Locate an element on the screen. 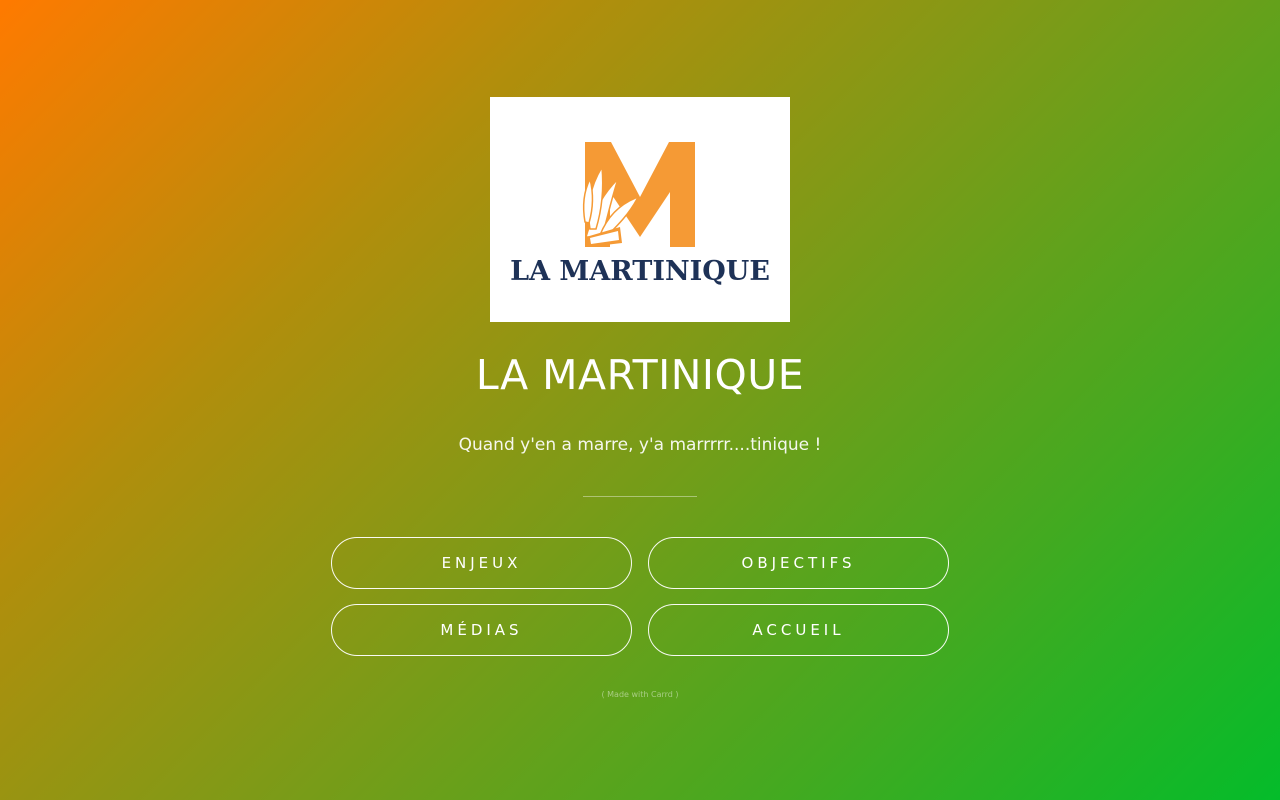 This screenshot has width=1280, height=800. page-title: LA MARTINIQUE is located at coordinates (640, 375).